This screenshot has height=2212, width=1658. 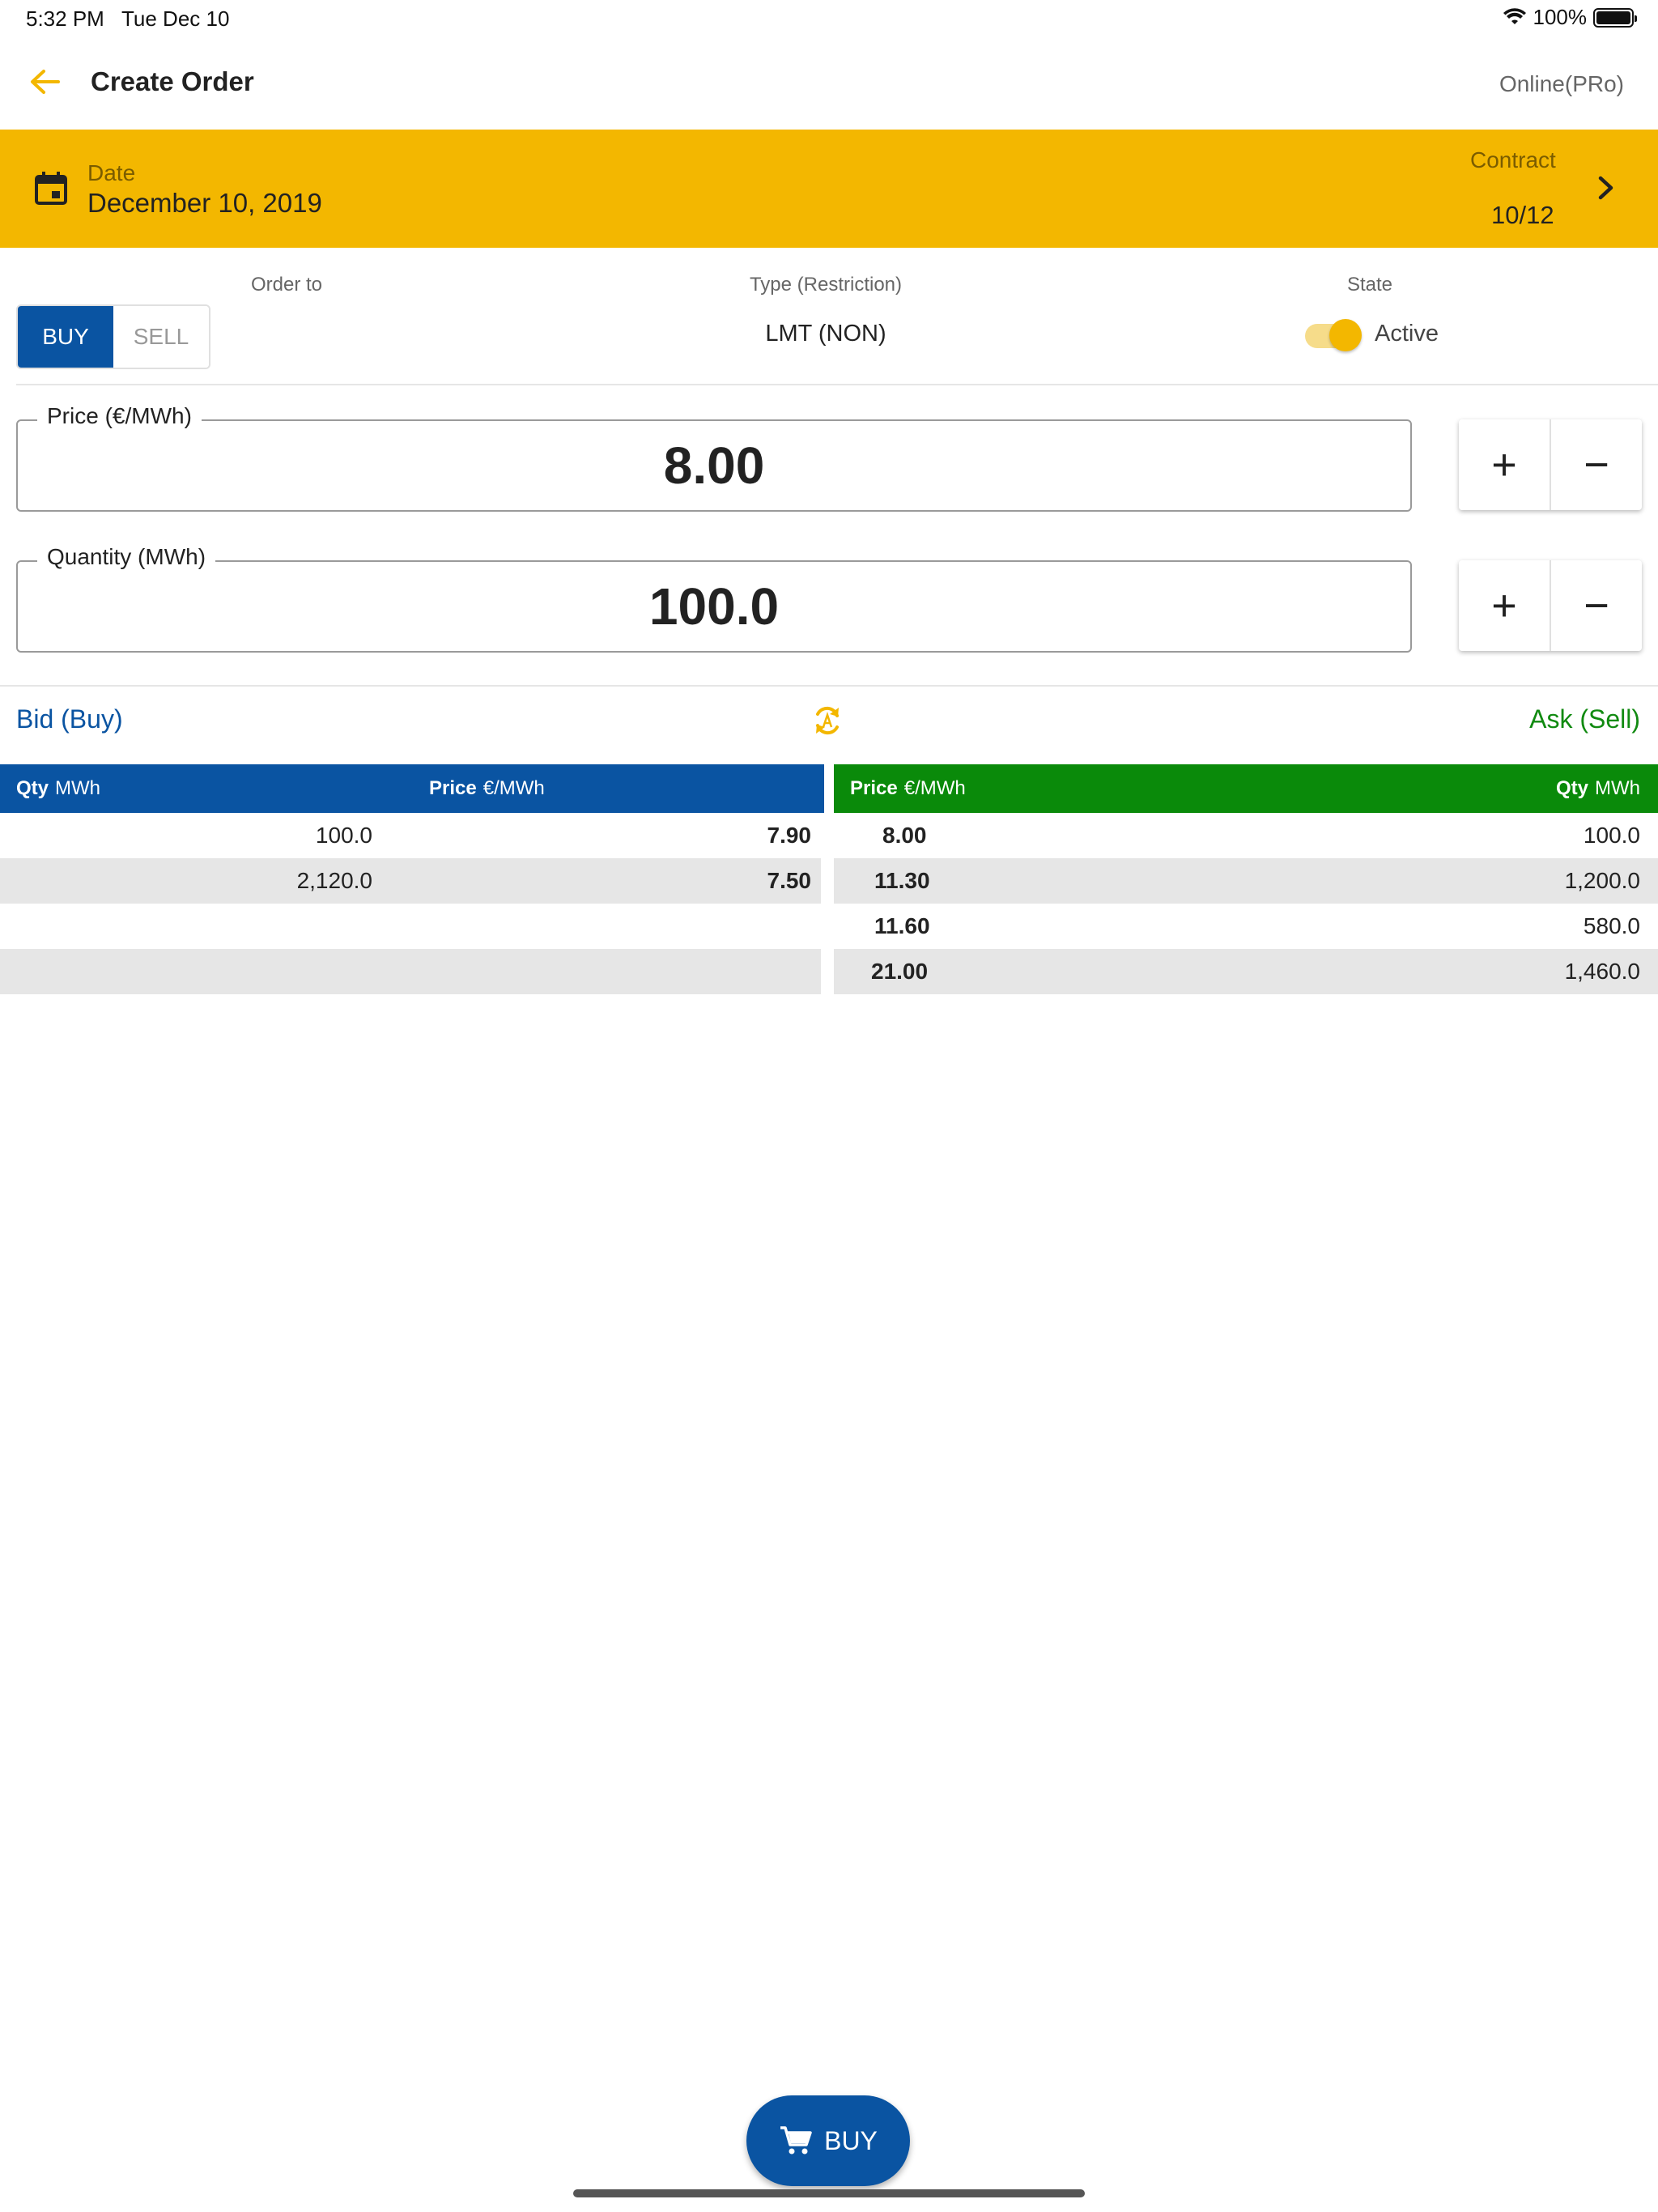 I want to click on ask-table-header: Price €/MWh Qty MWh, so click(x=1246, y=789).